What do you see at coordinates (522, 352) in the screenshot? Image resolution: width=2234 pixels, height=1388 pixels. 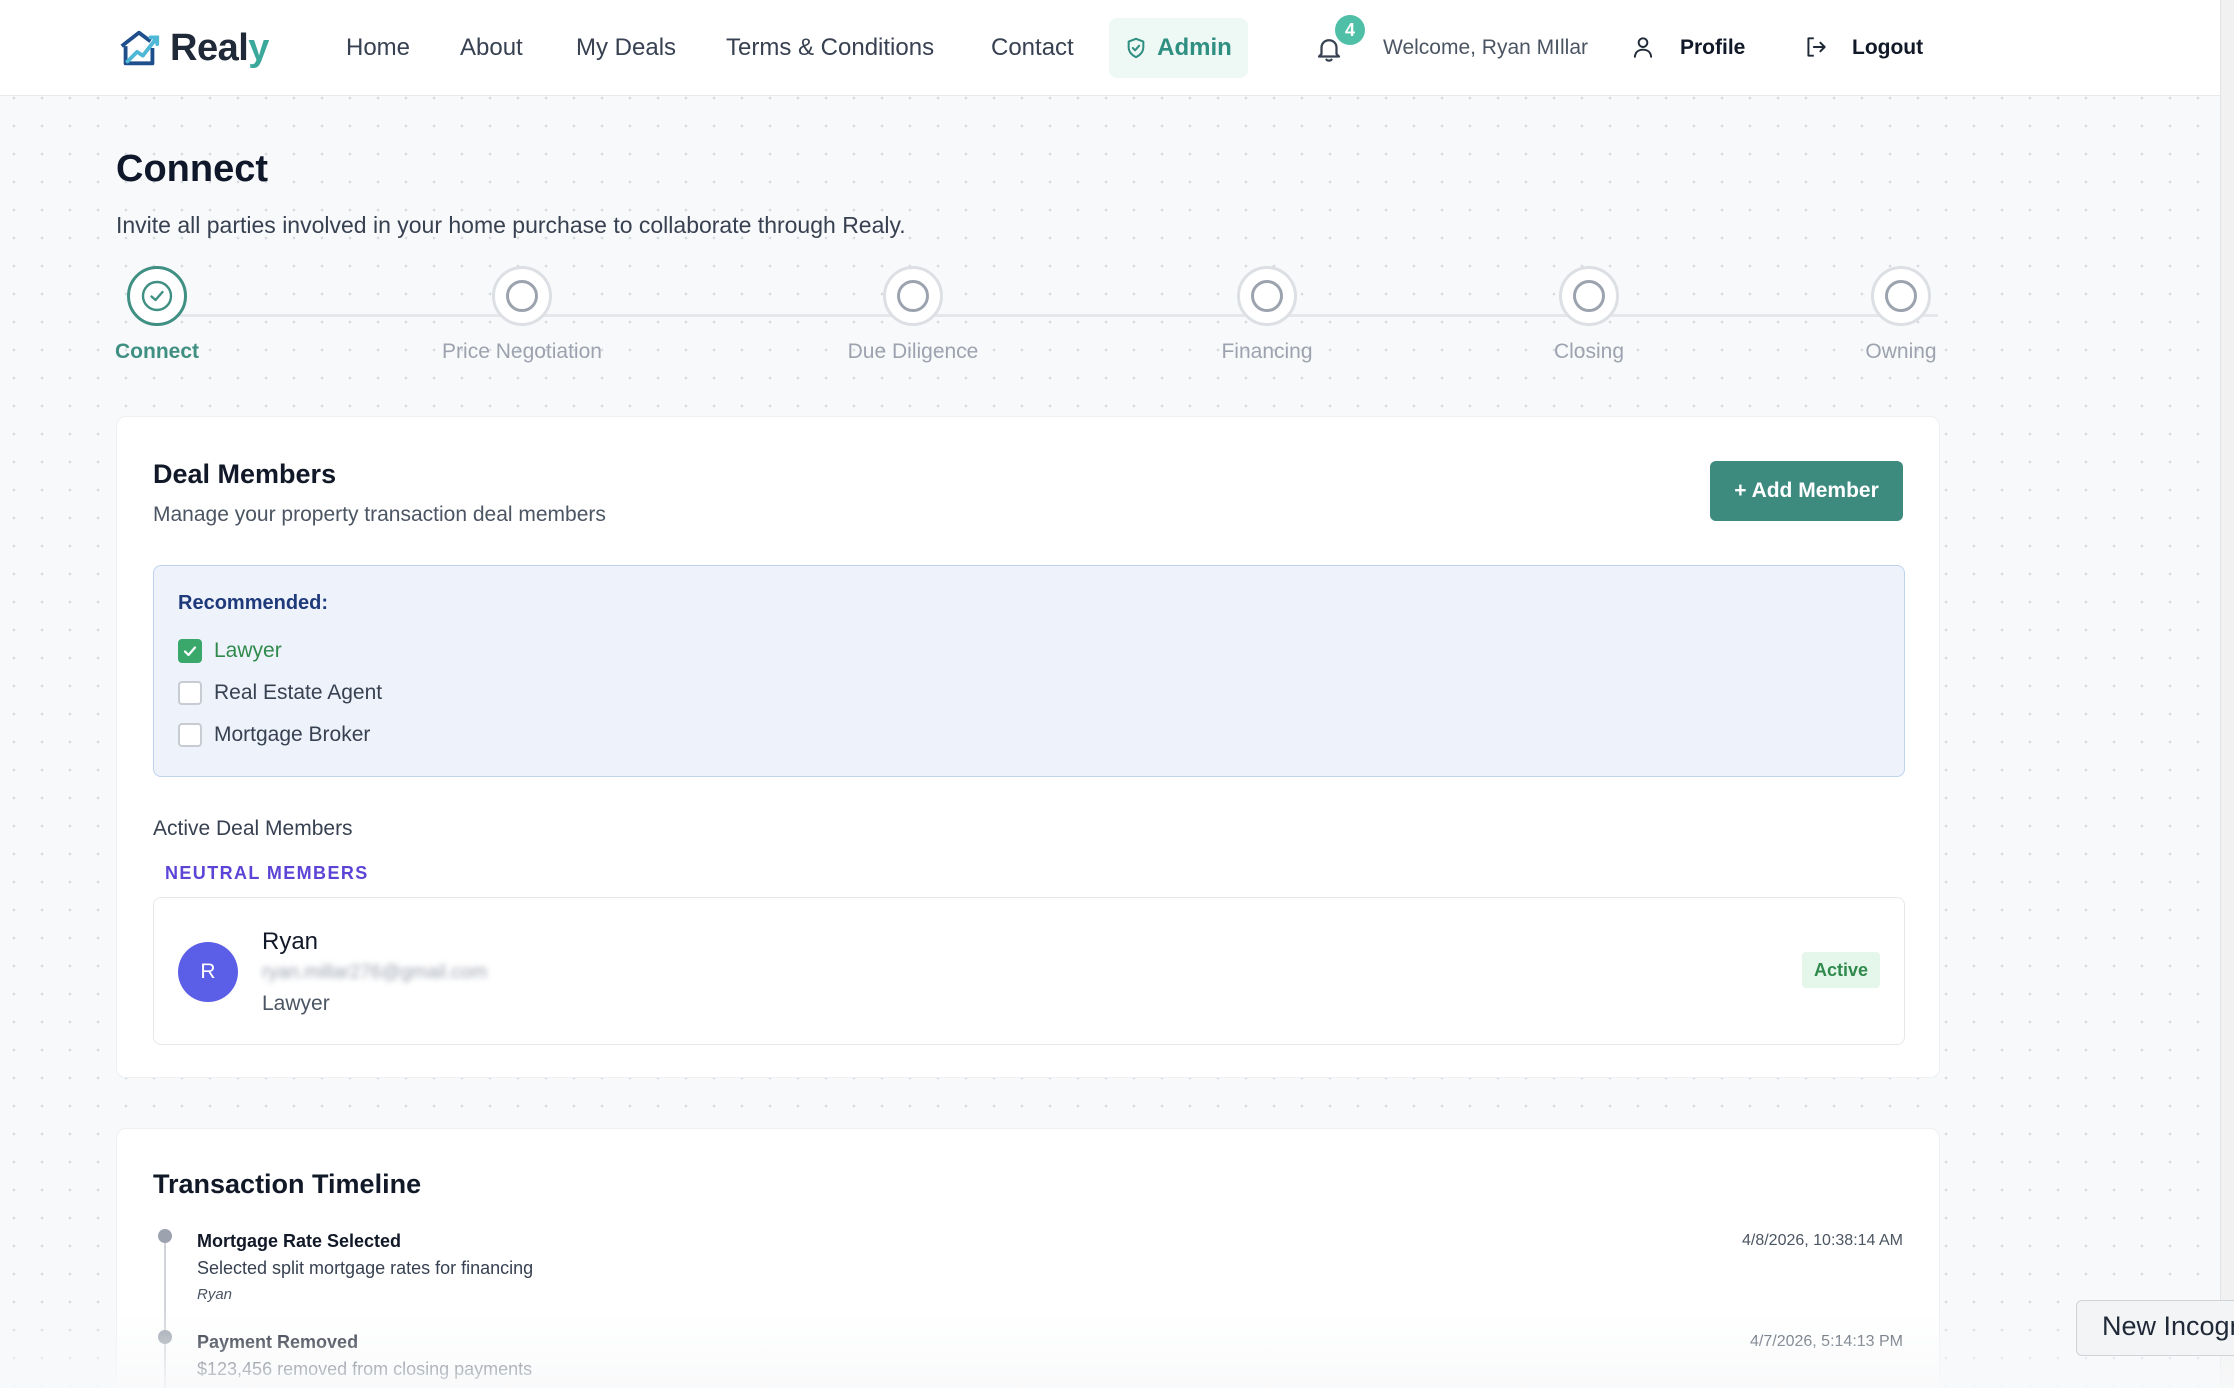 I see `step-label-price-negotiation: Price Negotiation` at bounding box center [522, 352].